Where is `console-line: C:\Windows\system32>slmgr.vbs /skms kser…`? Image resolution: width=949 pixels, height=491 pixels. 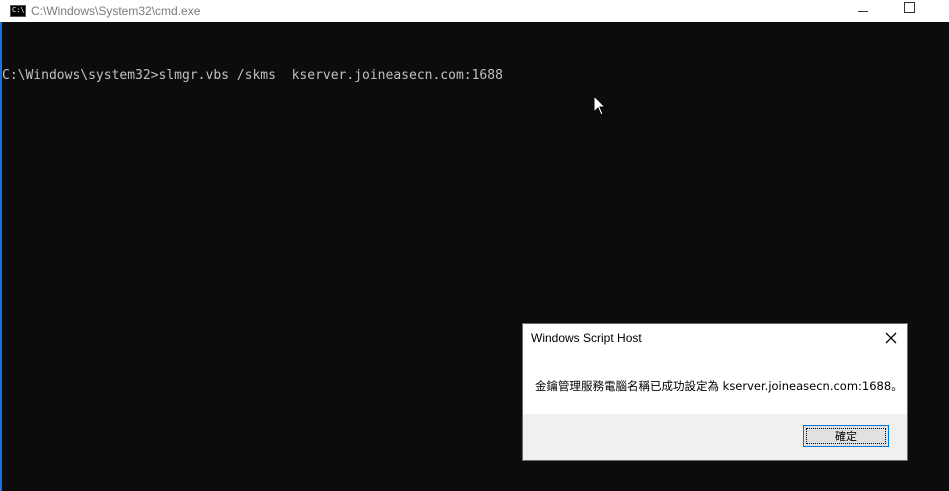 console-line: C:\Windows\system32>slmgr.vbs /skms kser… is located at coordinates (252, 75).